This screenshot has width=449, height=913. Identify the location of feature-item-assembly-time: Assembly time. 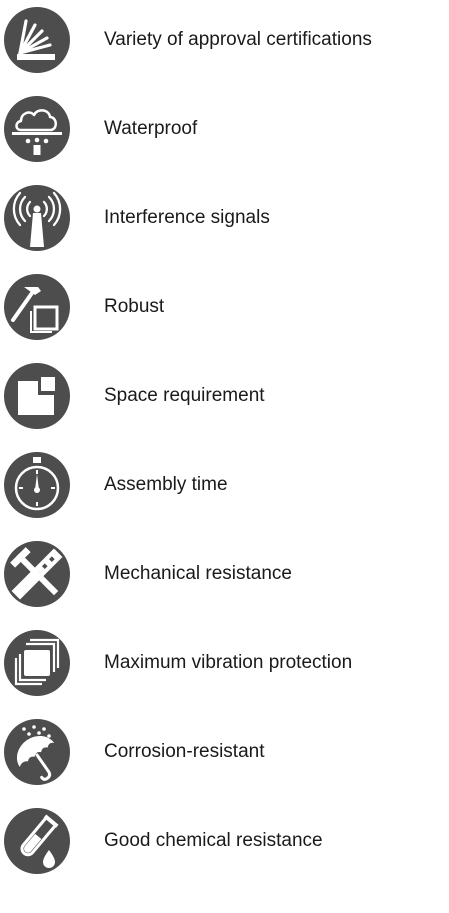
(224, 485).